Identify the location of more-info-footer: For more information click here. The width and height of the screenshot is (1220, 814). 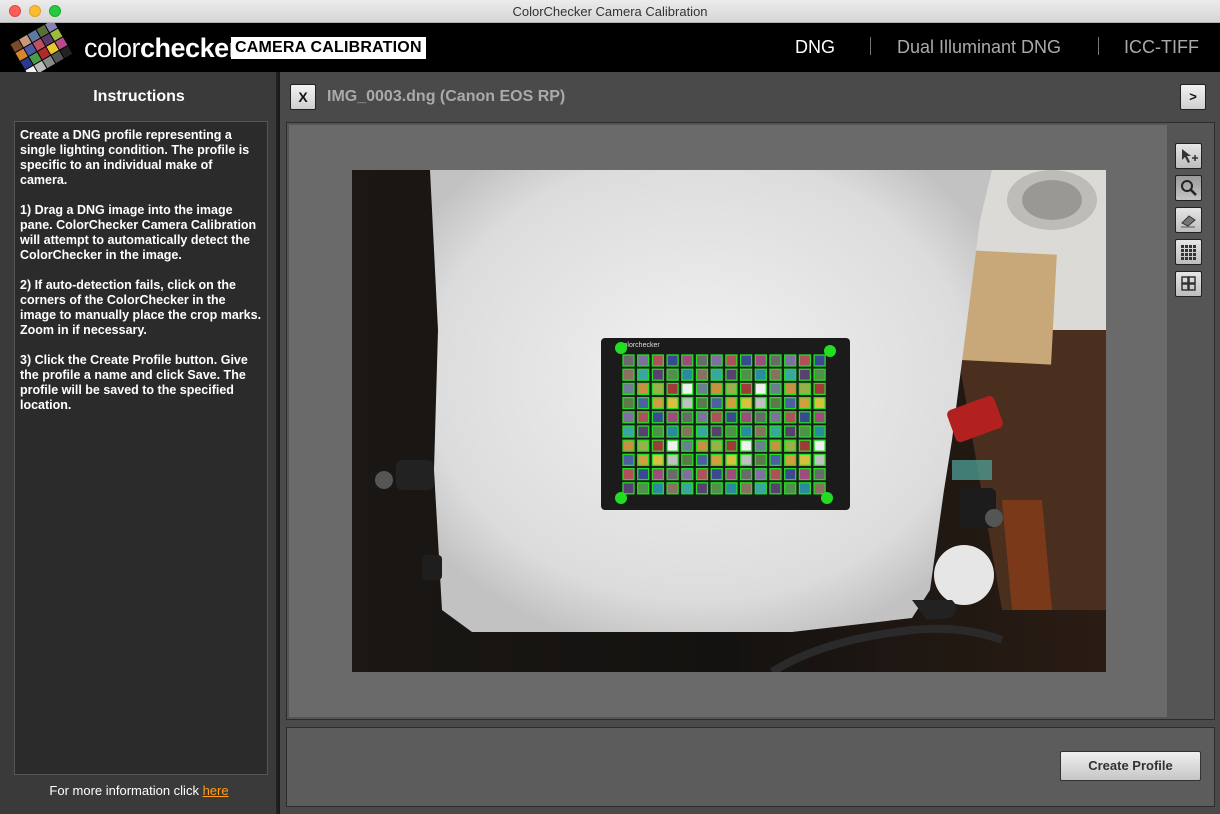
(139, 790).